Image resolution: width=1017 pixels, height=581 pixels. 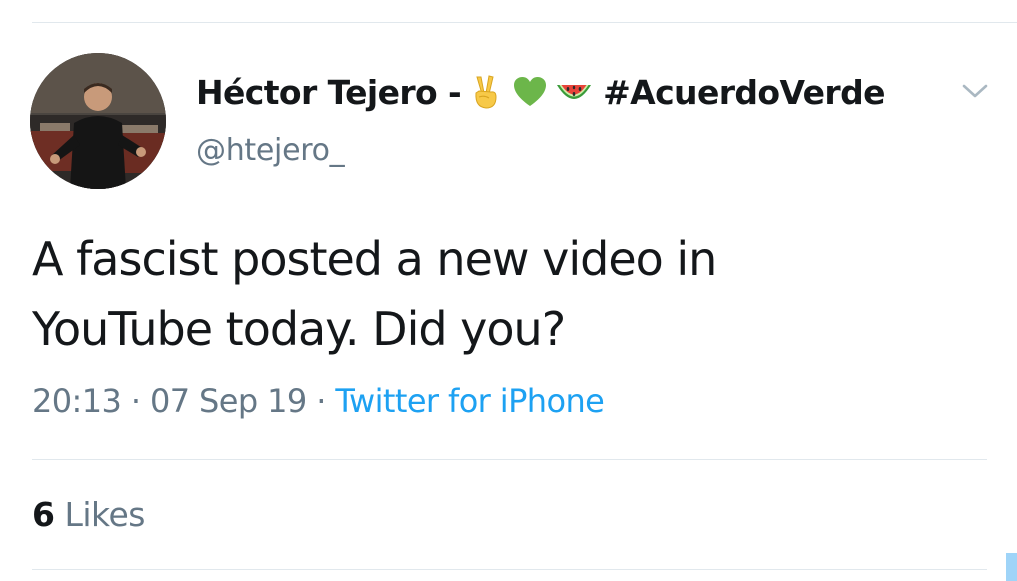 I want to click on user-handle: @htejero_, so click(x=270, y=150).